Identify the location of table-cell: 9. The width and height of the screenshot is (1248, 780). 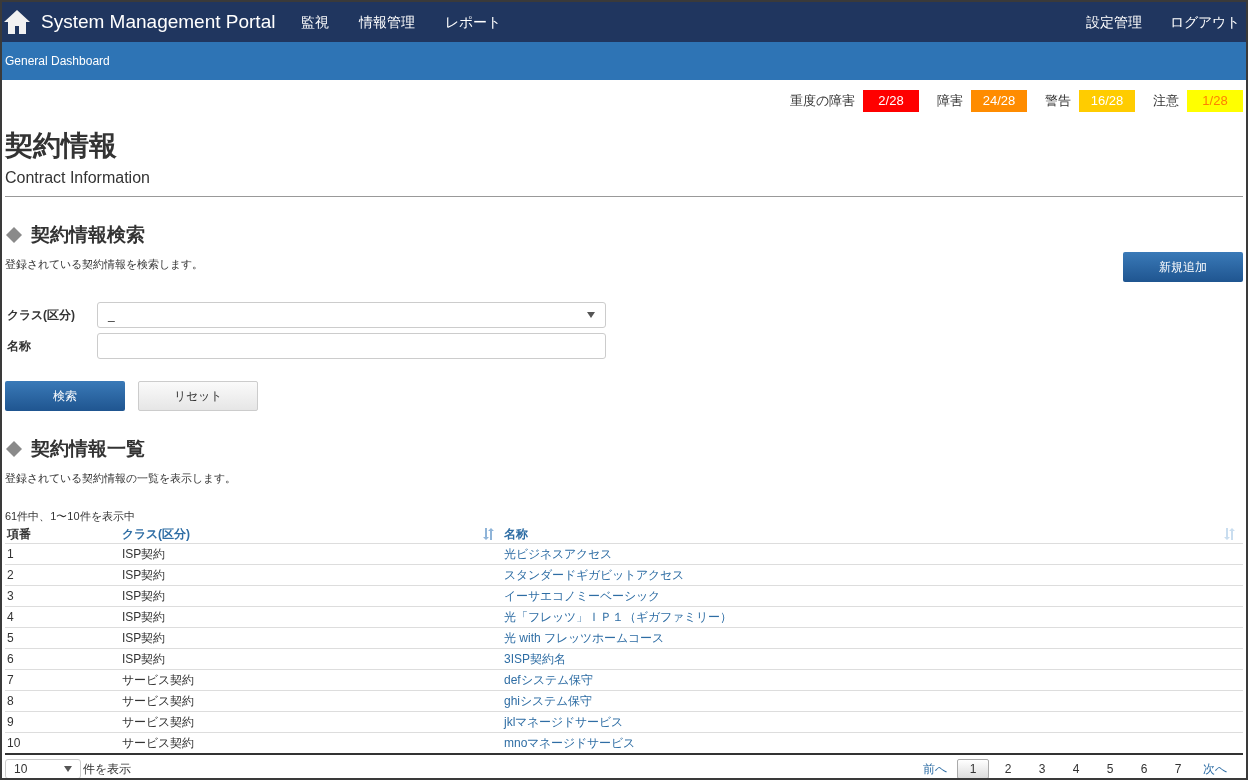
(10, 722).